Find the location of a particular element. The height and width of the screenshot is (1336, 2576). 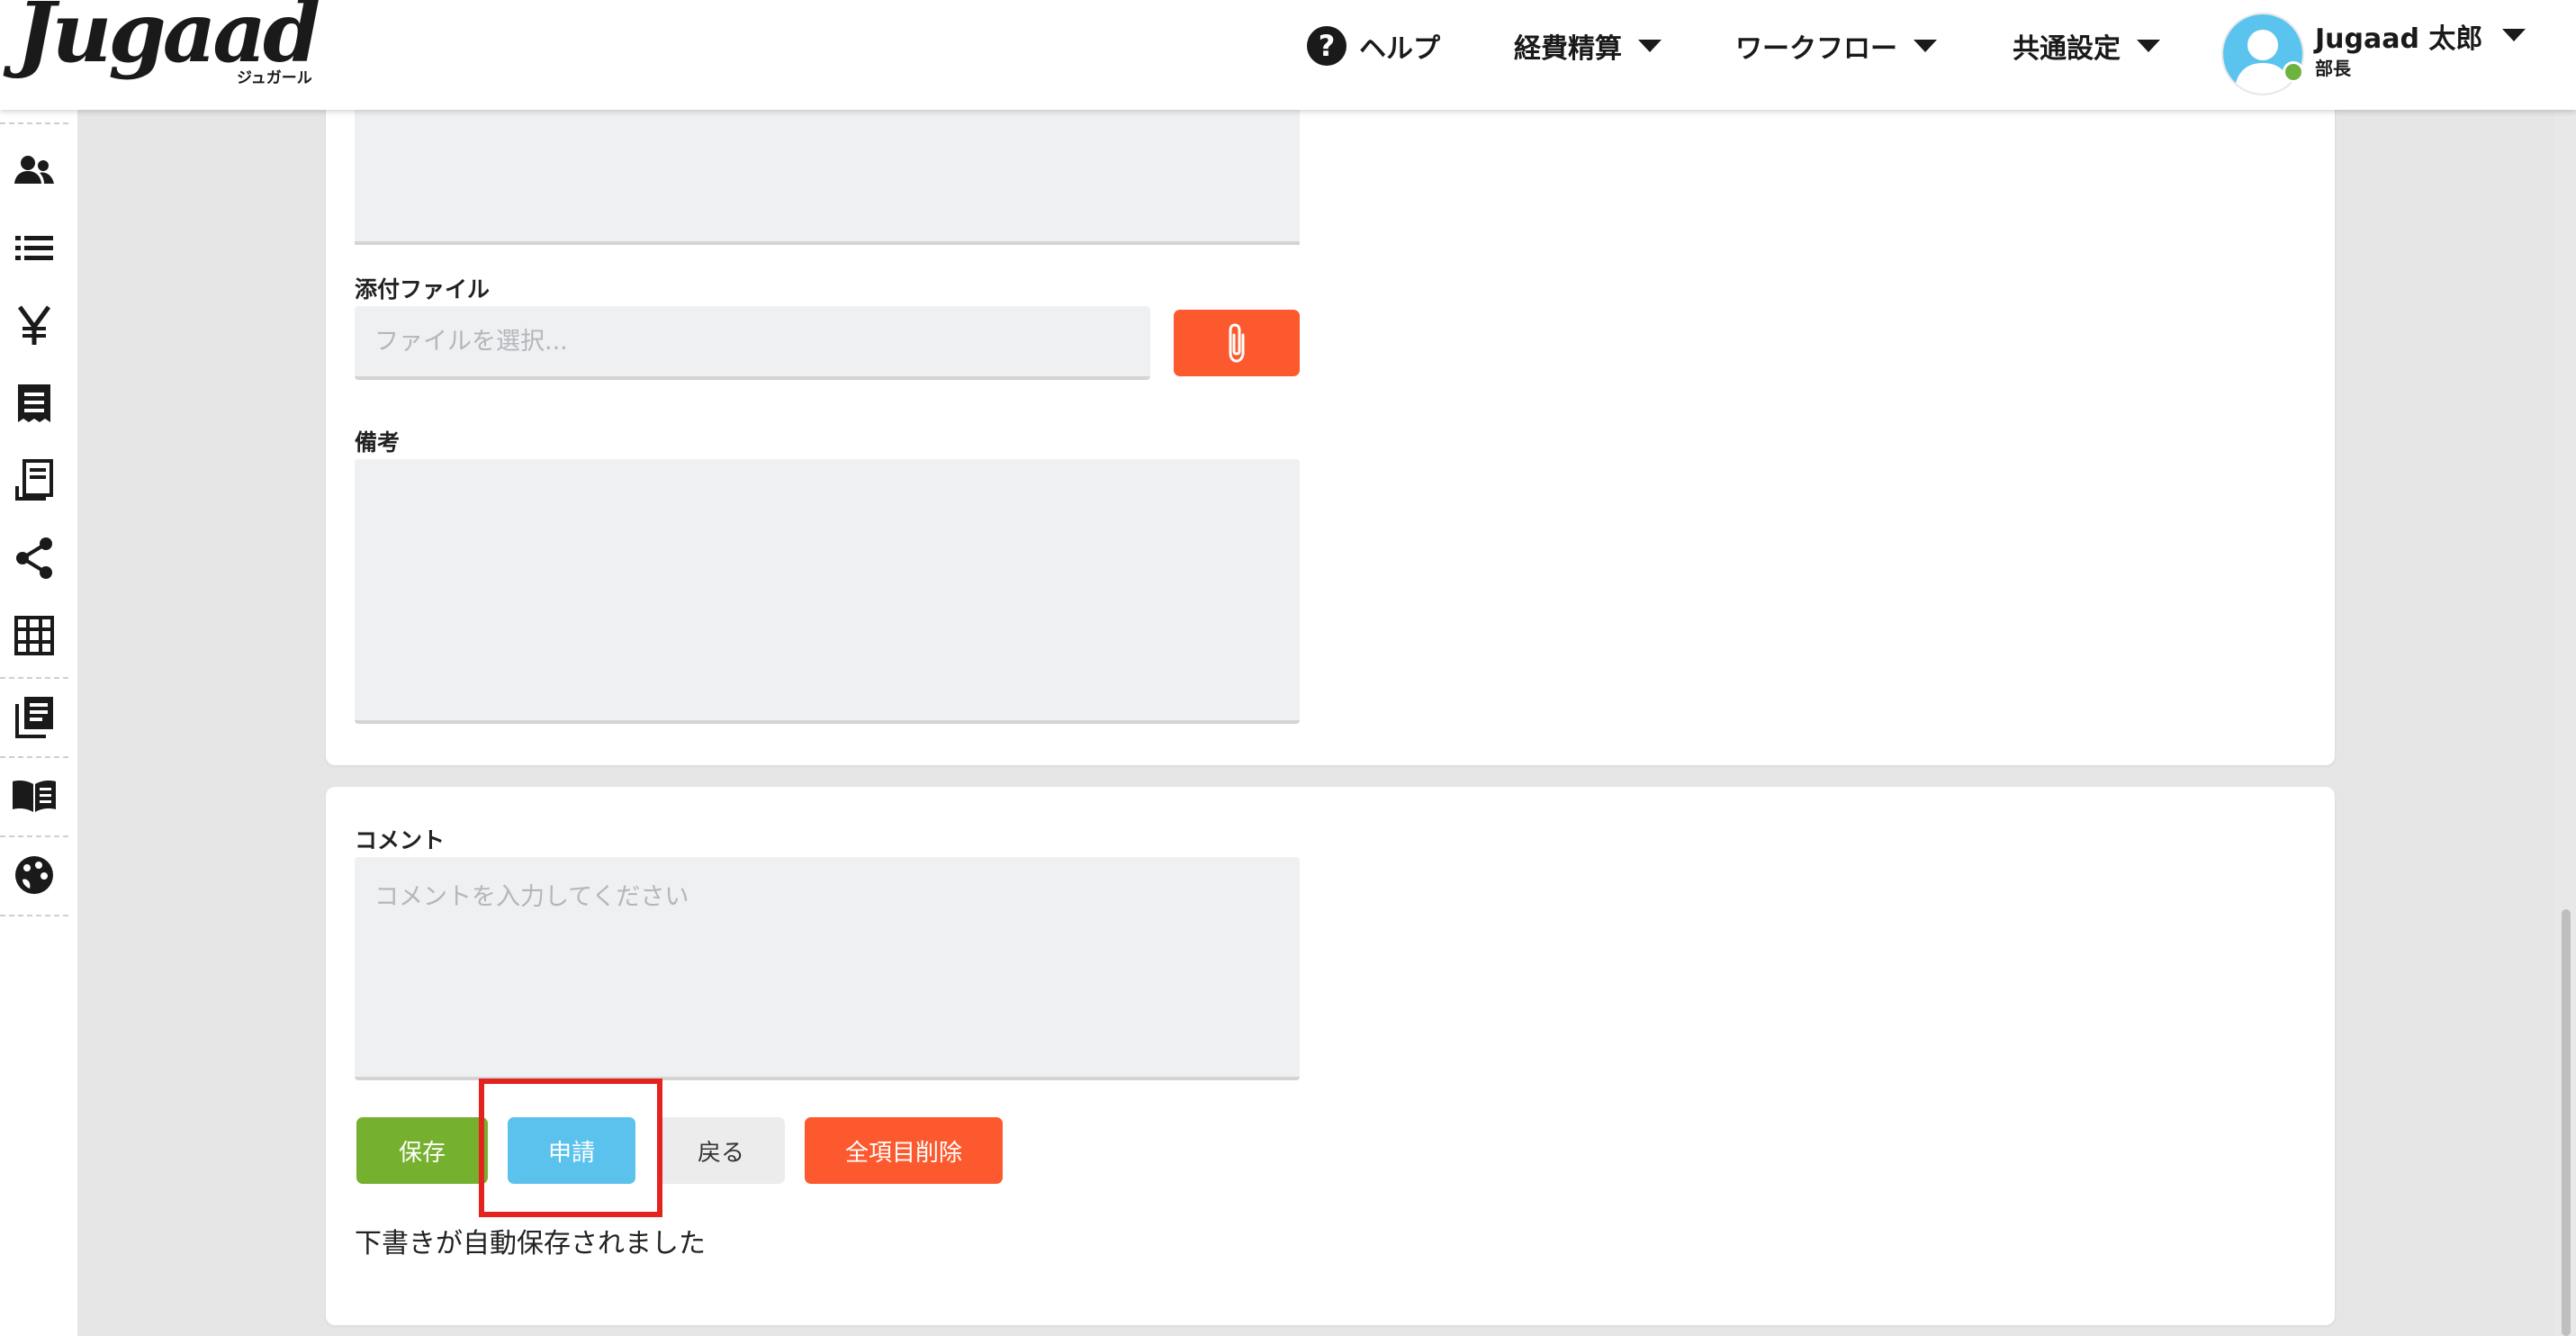

sidebar is located at coordinates (38, 723).